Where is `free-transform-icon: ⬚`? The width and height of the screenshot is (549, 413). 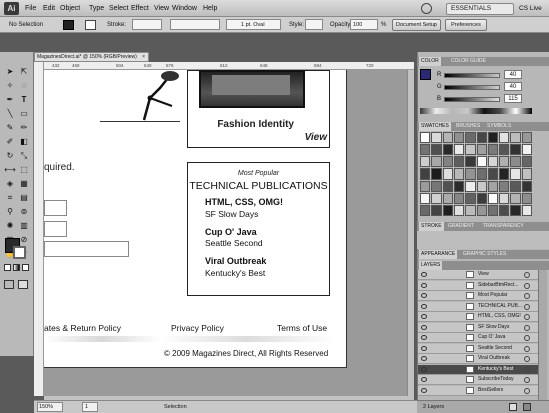 free-transform-icon: ⬚ is located at coordinates (24, 170).